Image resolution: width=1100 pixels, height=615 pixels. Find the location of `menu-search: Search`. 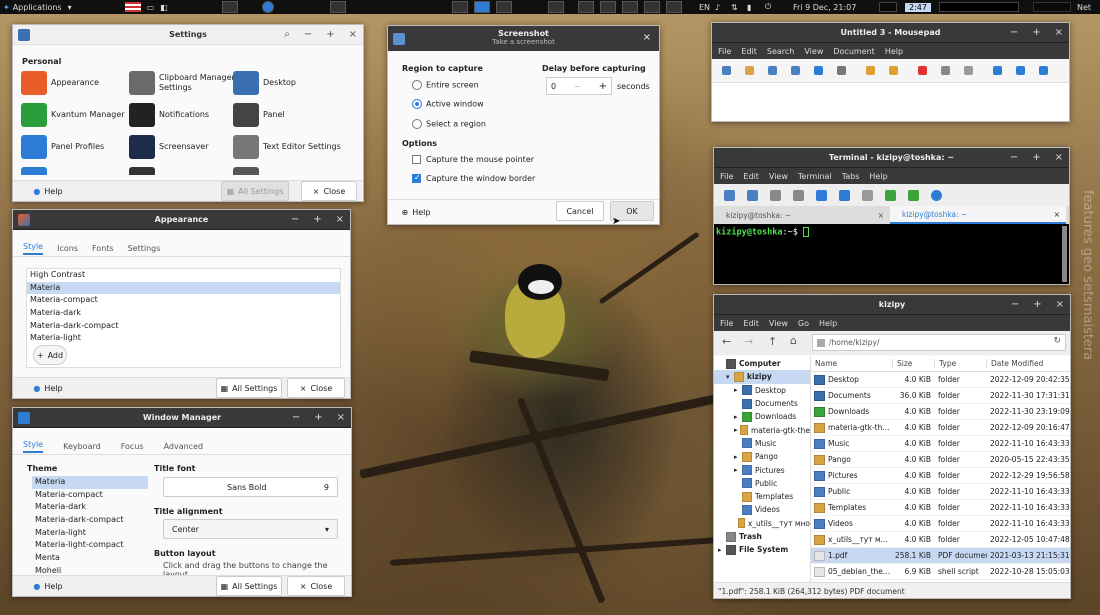

menu-search: Search is located at coordinates (780, 51).